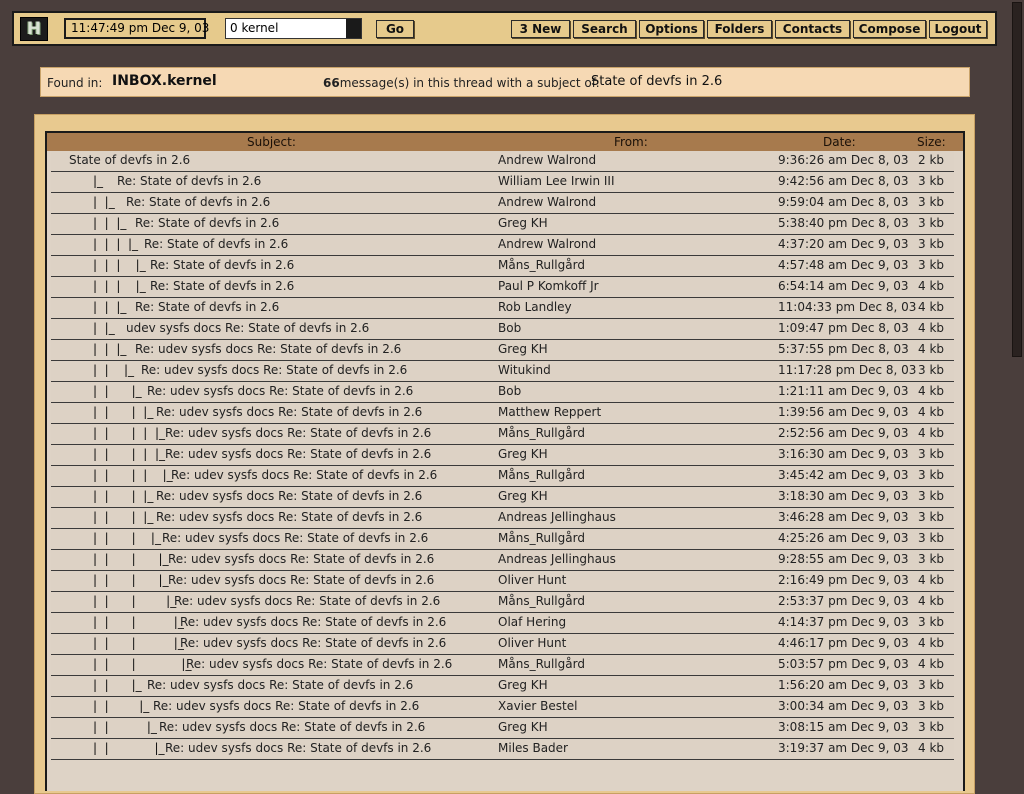 The height and width of the screenshot is (794, 1024). I want to click on folder-select: 0 kernel, so click(293, 28).